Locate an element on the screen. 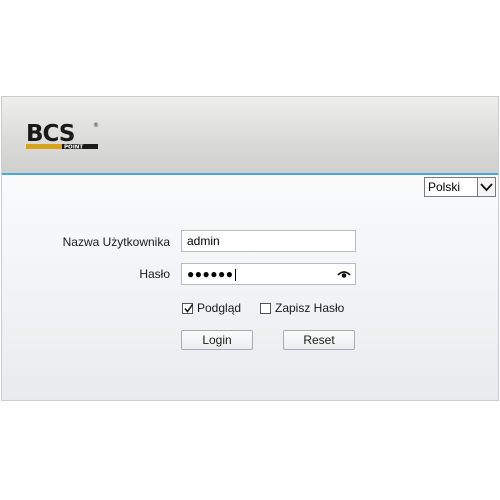 The image size is (500, 500). password-label: Hasło is located at coordinates (154, 274).